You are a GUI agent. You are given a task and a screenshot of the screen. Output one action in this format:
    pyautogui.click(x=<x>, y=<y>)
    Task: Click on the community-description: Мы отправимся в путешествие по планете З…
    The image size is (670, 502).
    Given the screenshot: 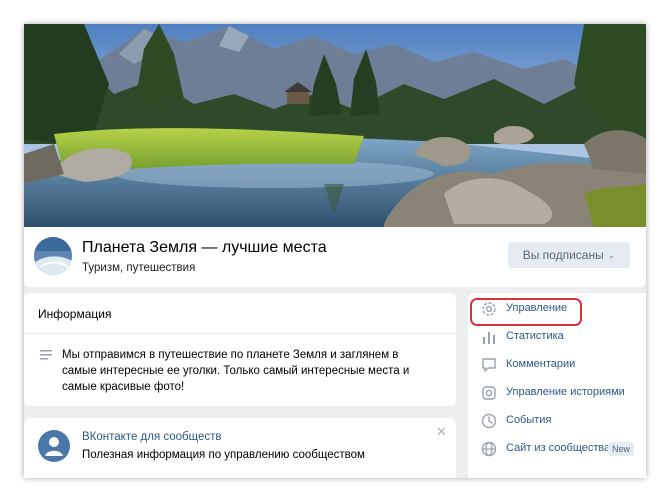 What is the action you would take?
    pyautogui.click(x=236, y=371)
    